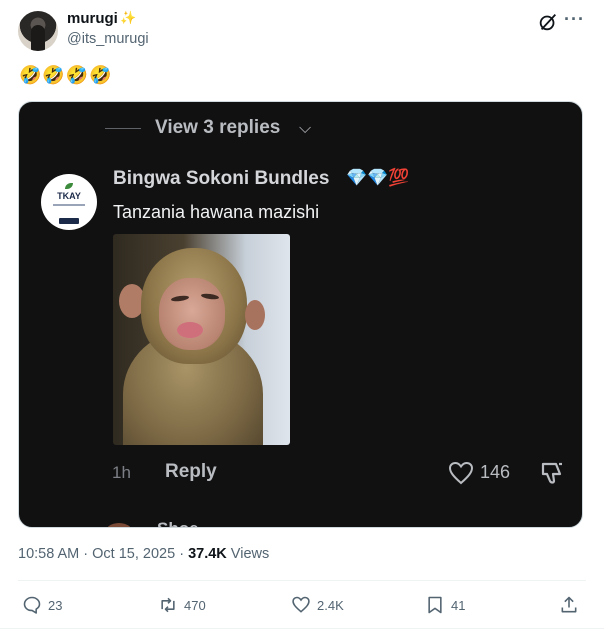 The height and width of the screenshot is (633, 604). What do you see at coordinates (182, 605) in the screenshot?
I see `repost-button: 470` at bounding box center [182, 605].